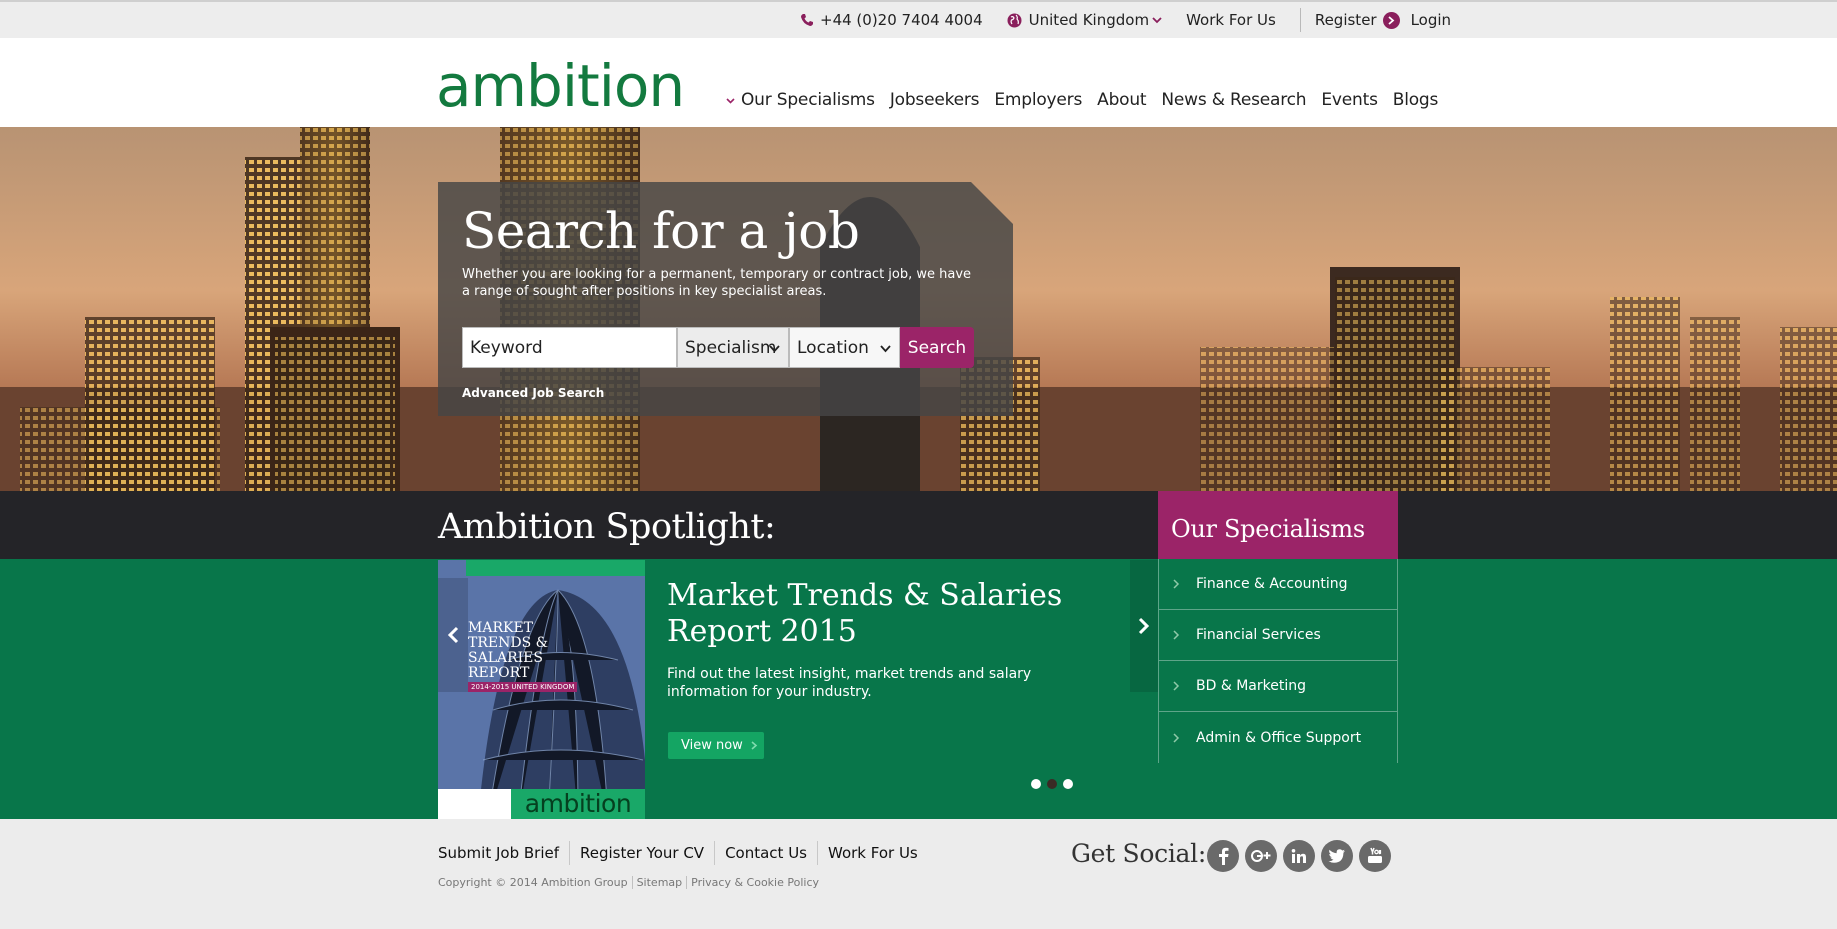 The image size is (1837, 929). I want to click on carousel-prev-button, so click(453, 635).